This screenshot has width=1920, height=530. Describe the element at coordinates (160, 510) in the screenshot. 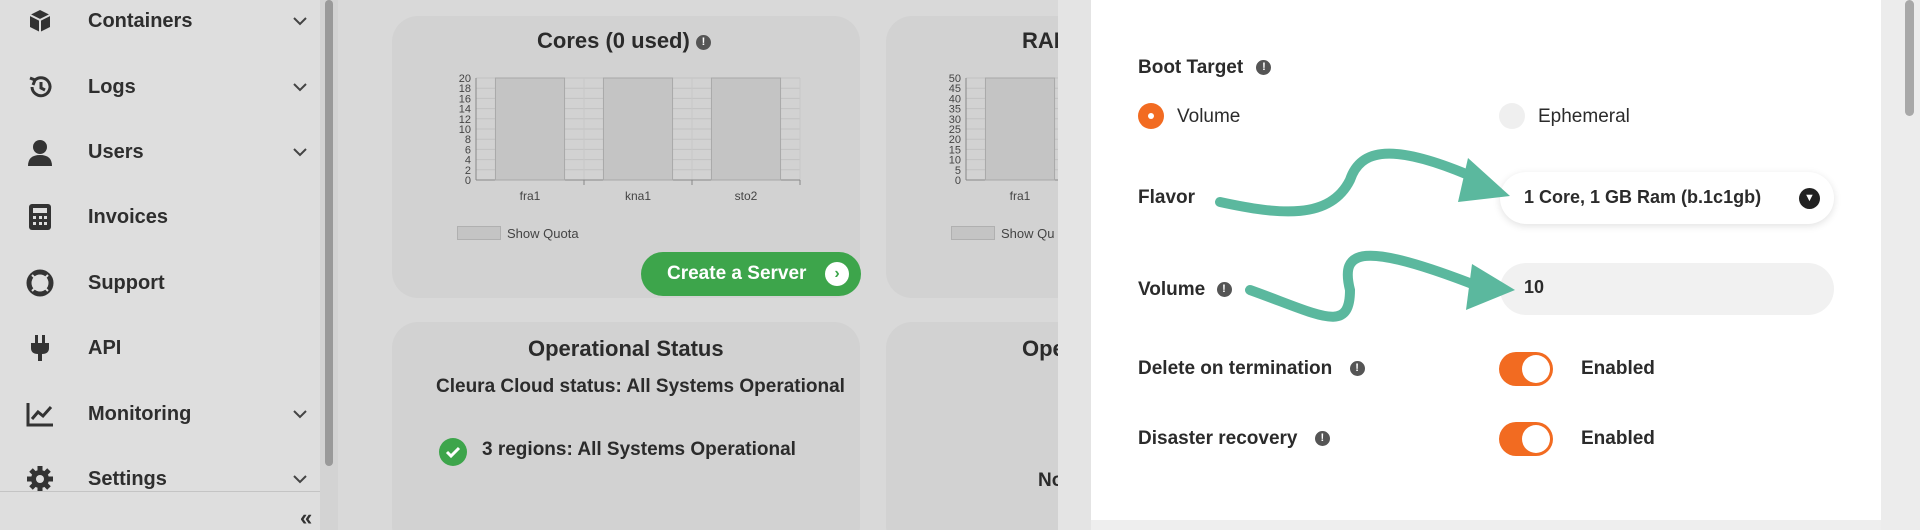

I see `sidebar-footer: «` at that location.